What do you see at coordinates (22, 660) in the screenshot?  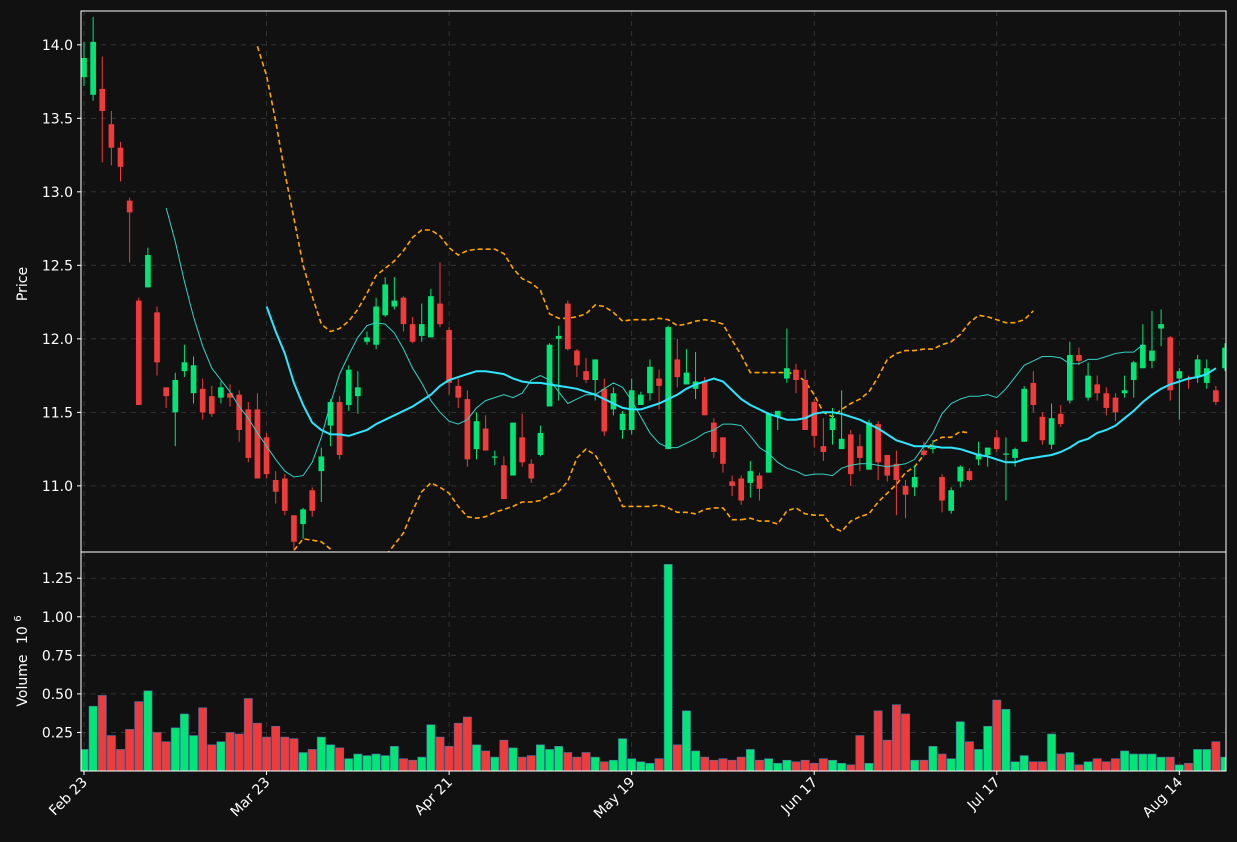 I see `volume-axis-label: Volume 10 6` at bounding box center [22, 660].